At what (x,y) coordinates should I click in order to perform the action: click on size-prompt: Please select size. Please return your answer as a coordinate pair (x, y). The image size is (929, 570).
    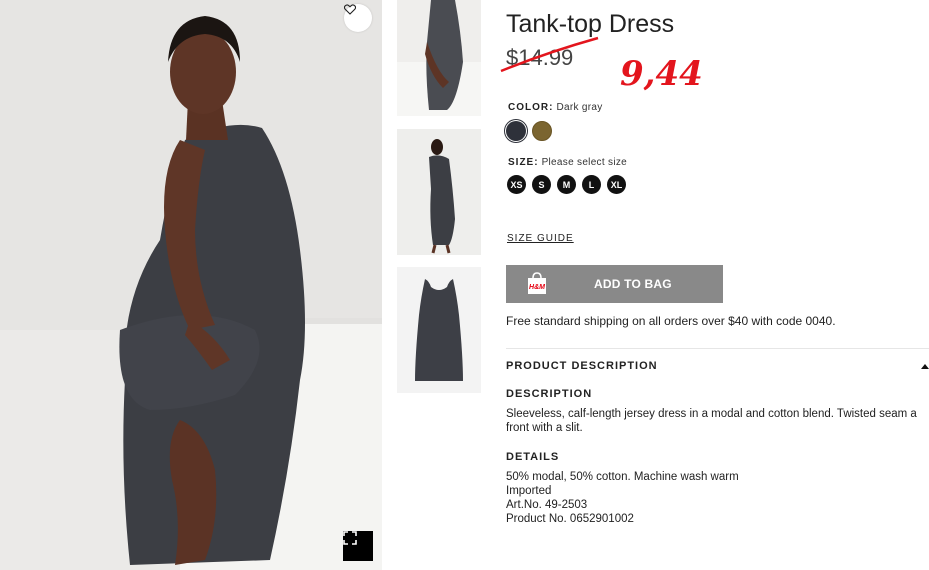
    Looking at the image, I should click on (584, 162).